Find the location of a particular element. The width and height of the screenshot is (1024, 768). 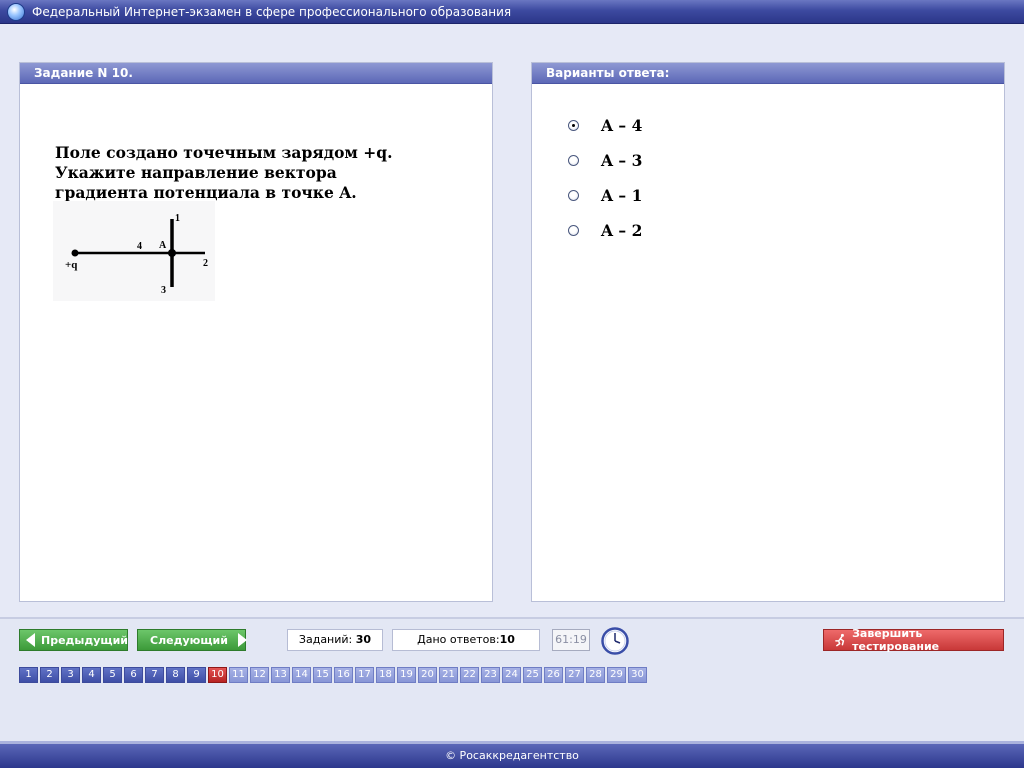

direction-label-2: 2 is located at coordinates (205, 263).